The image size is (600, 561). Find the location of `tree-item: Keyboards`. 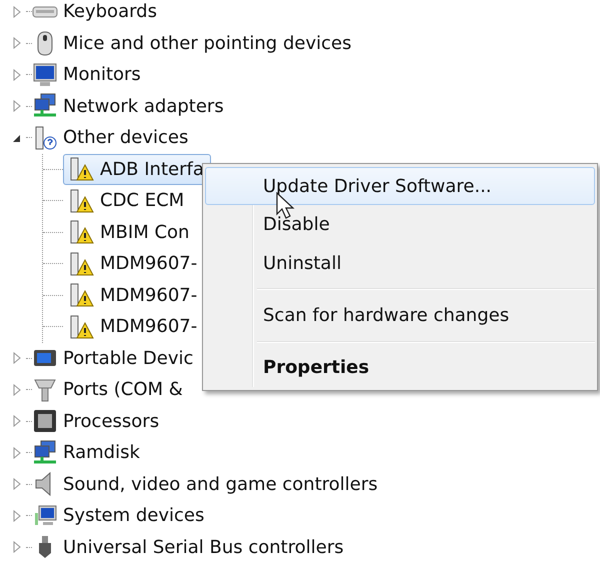

tree-item: Keyboards is located at coordinates (111, 14).